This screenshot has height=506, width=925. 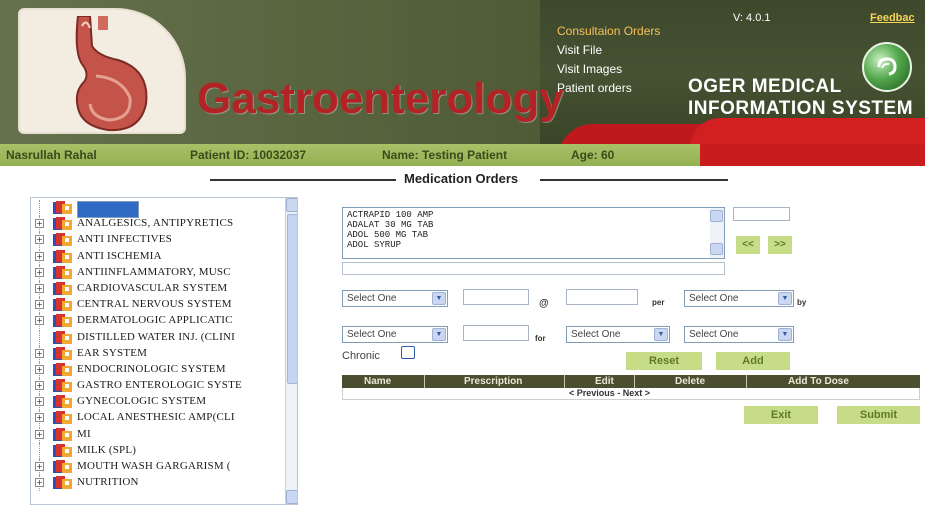 I want to click on tree-item: + LOCAL ANESTHESIC AMP(CLI, so click(x=156, y=418).